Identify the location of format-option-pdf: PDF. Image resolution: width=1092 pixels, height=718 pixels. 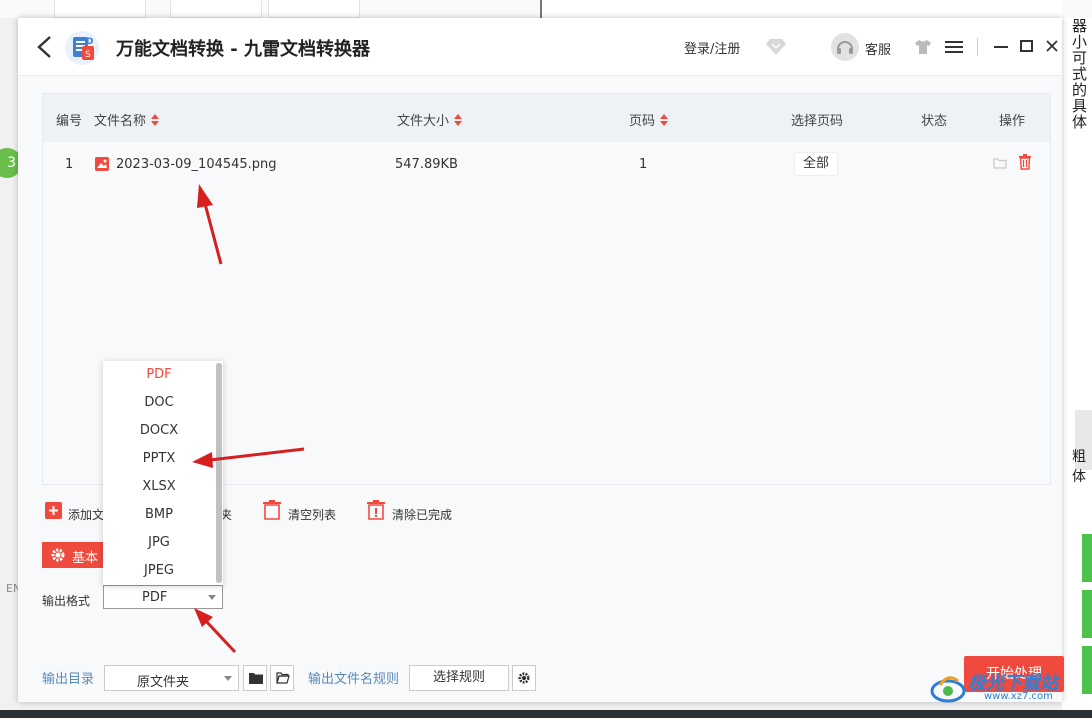
(159, 375).